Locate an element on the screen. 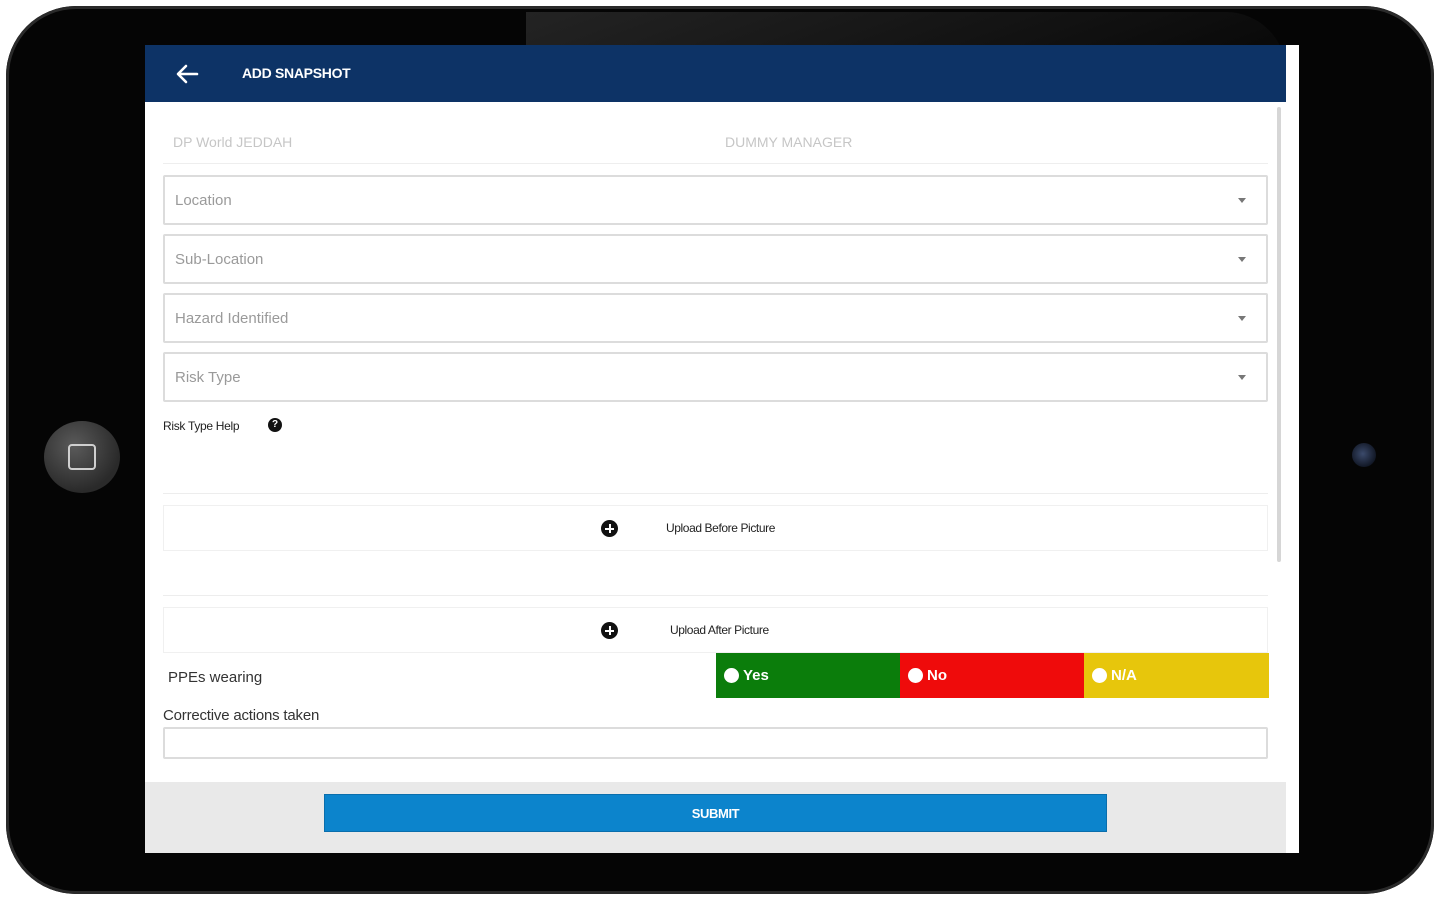 The height and width of the screenshot is (900, 1440). page-title: ADD SNAPSHOT is located at coordinates (296, 73).